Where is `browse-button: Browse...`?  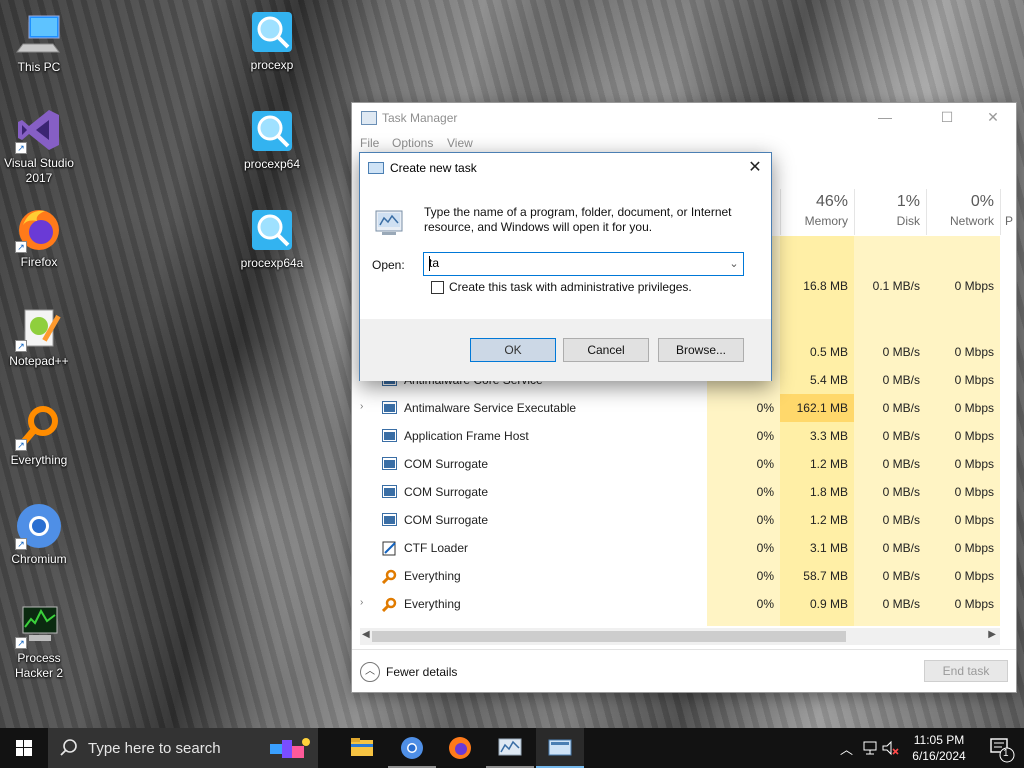
browse-button: Browse... is located at coordinates (701, 350).